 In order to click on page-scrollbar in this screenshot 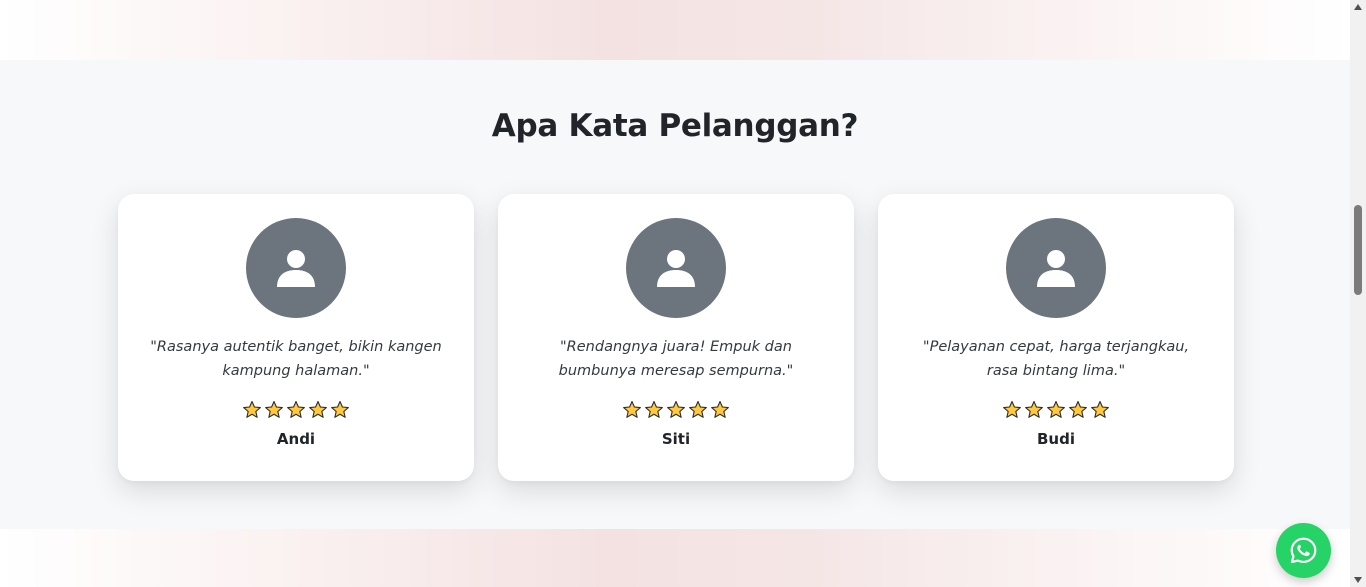, I will do `click(1358, 293)`.